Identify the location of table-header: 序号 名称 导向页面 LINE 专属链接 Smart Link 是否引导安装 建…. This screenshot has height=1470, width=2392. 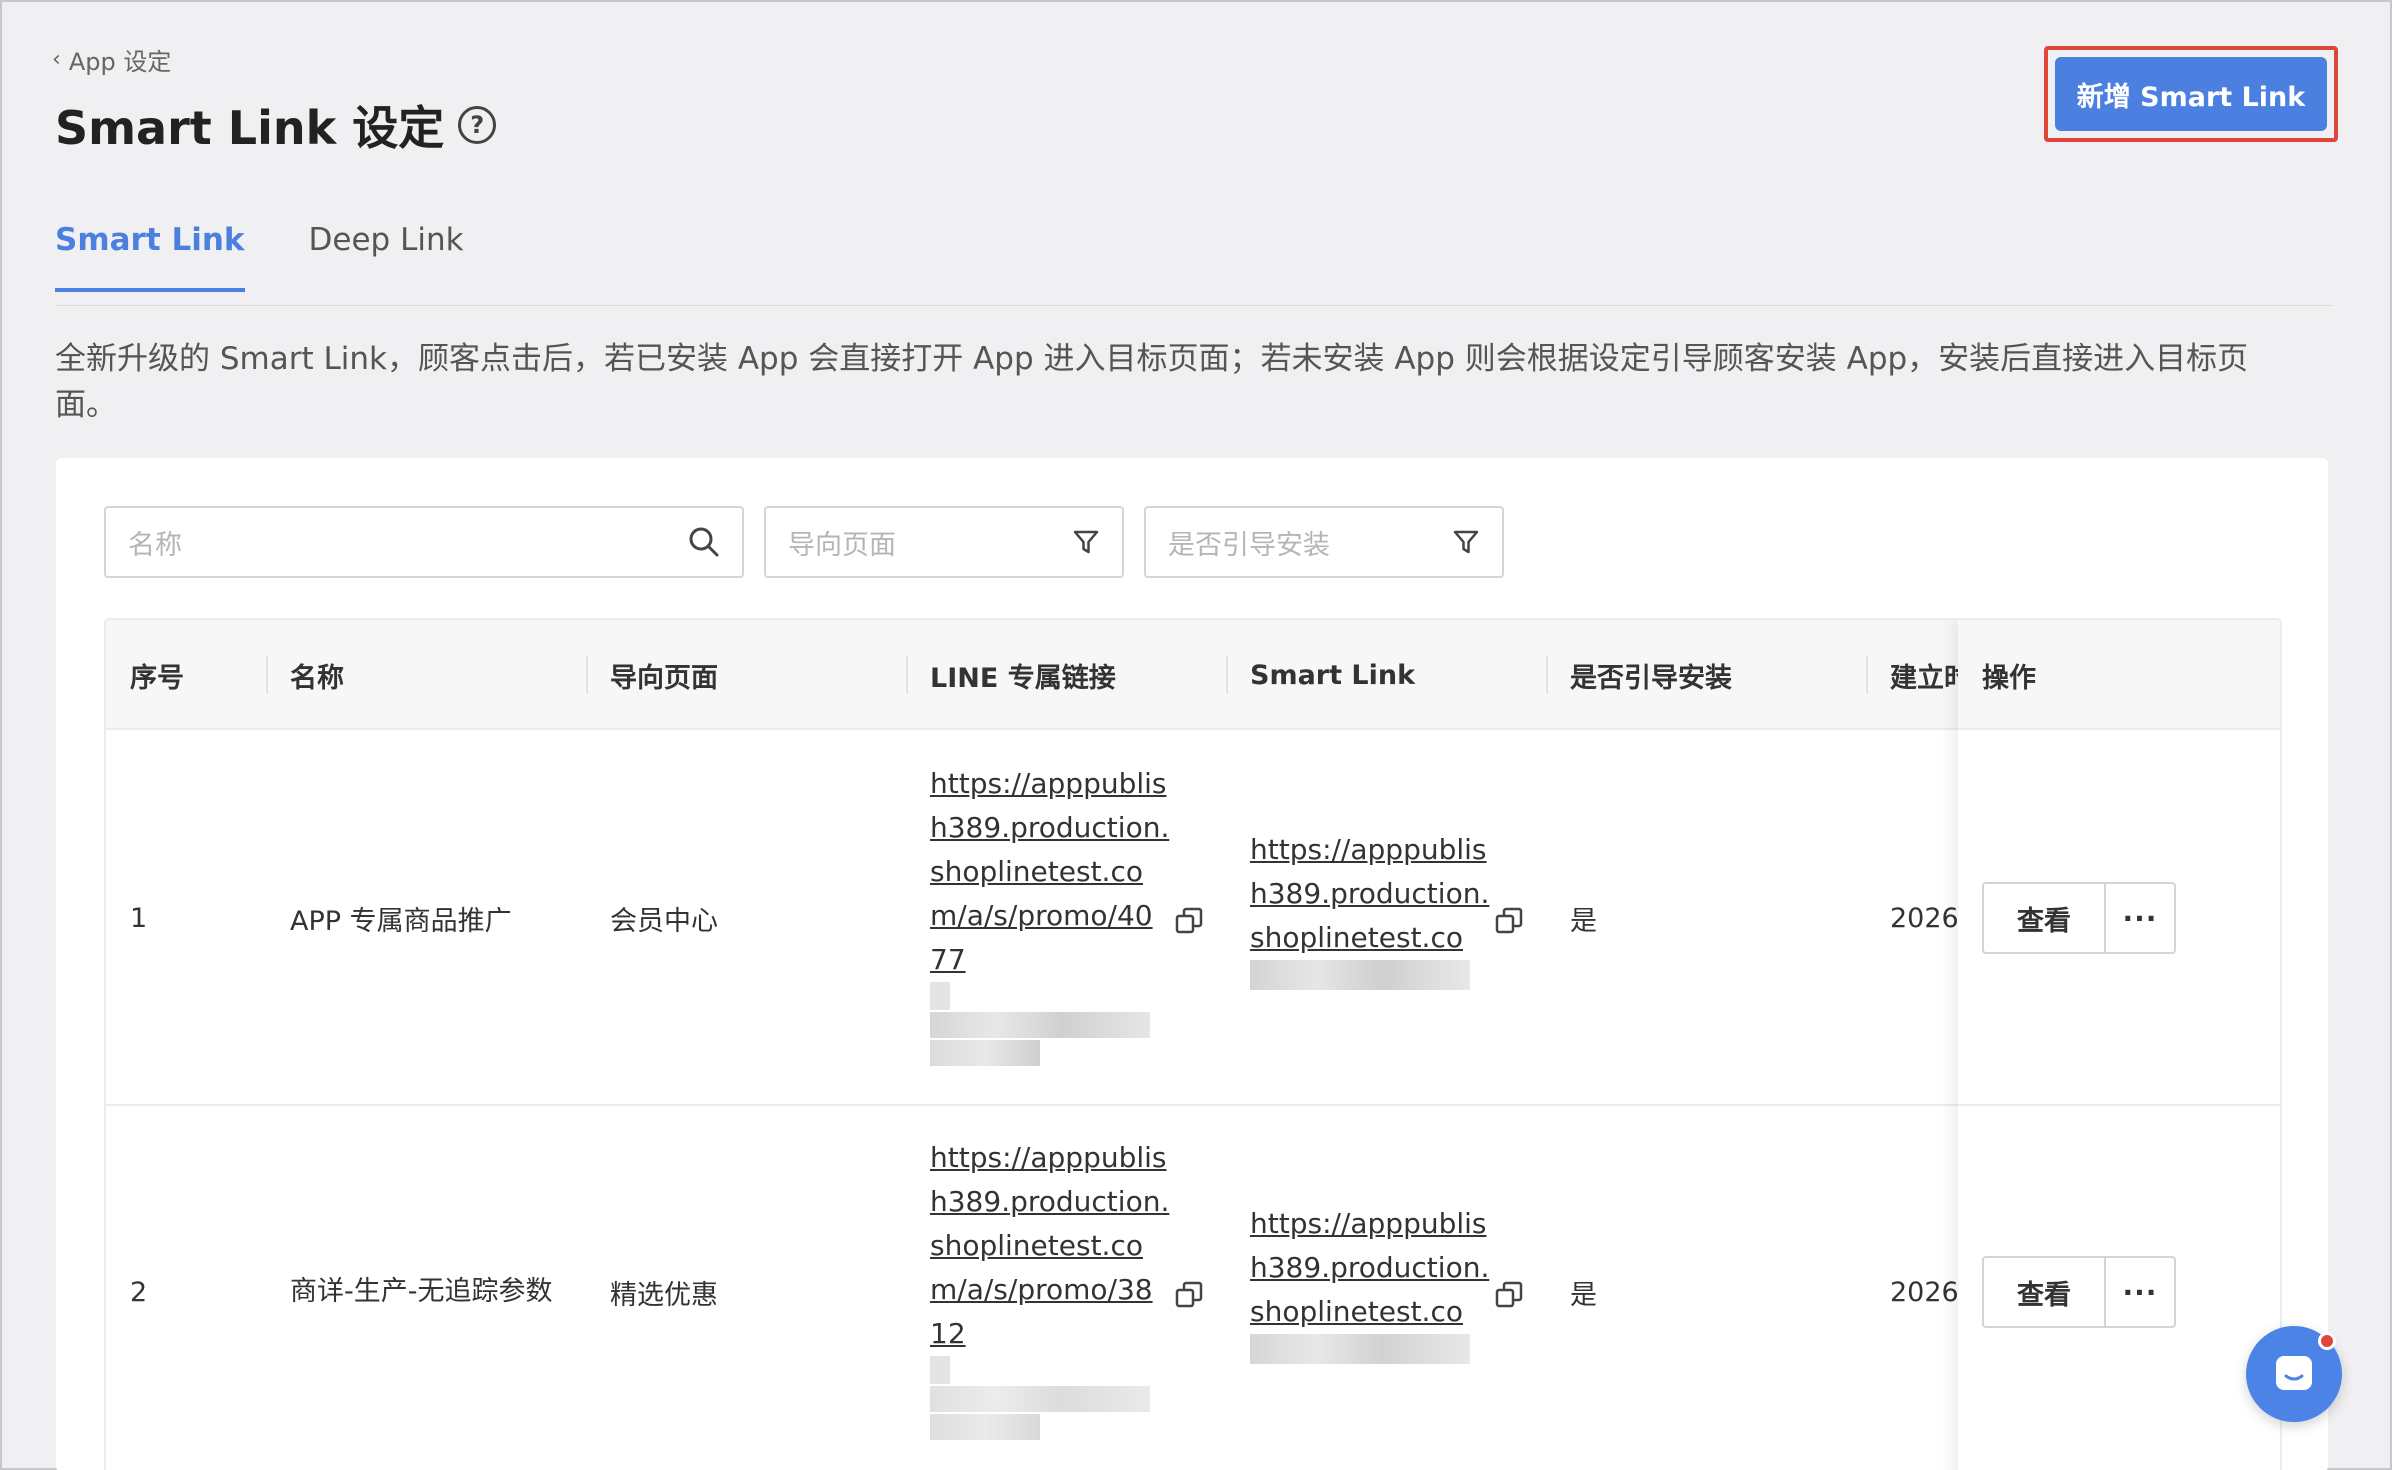
(1193, 675).